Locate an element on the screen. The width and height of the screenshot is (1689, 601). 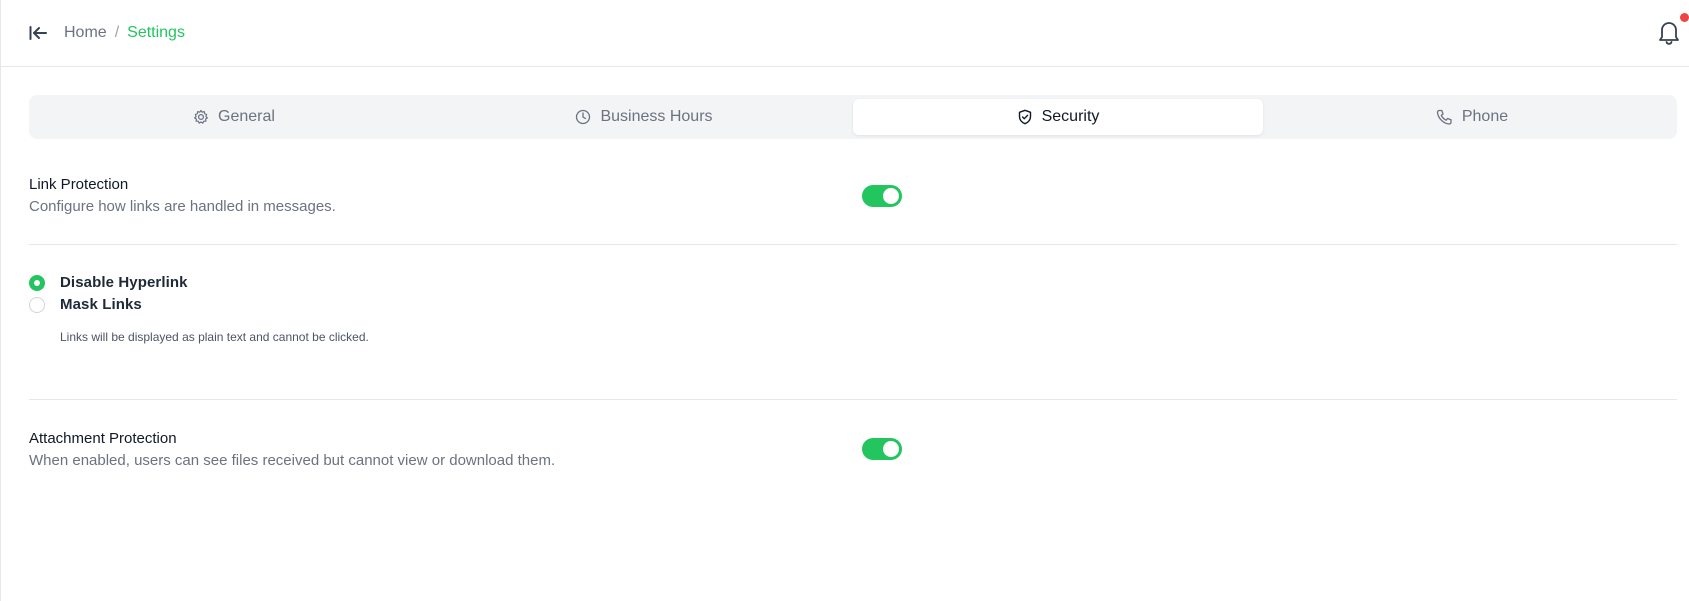
tab-general-label: General is located at coordinates (246, 116).